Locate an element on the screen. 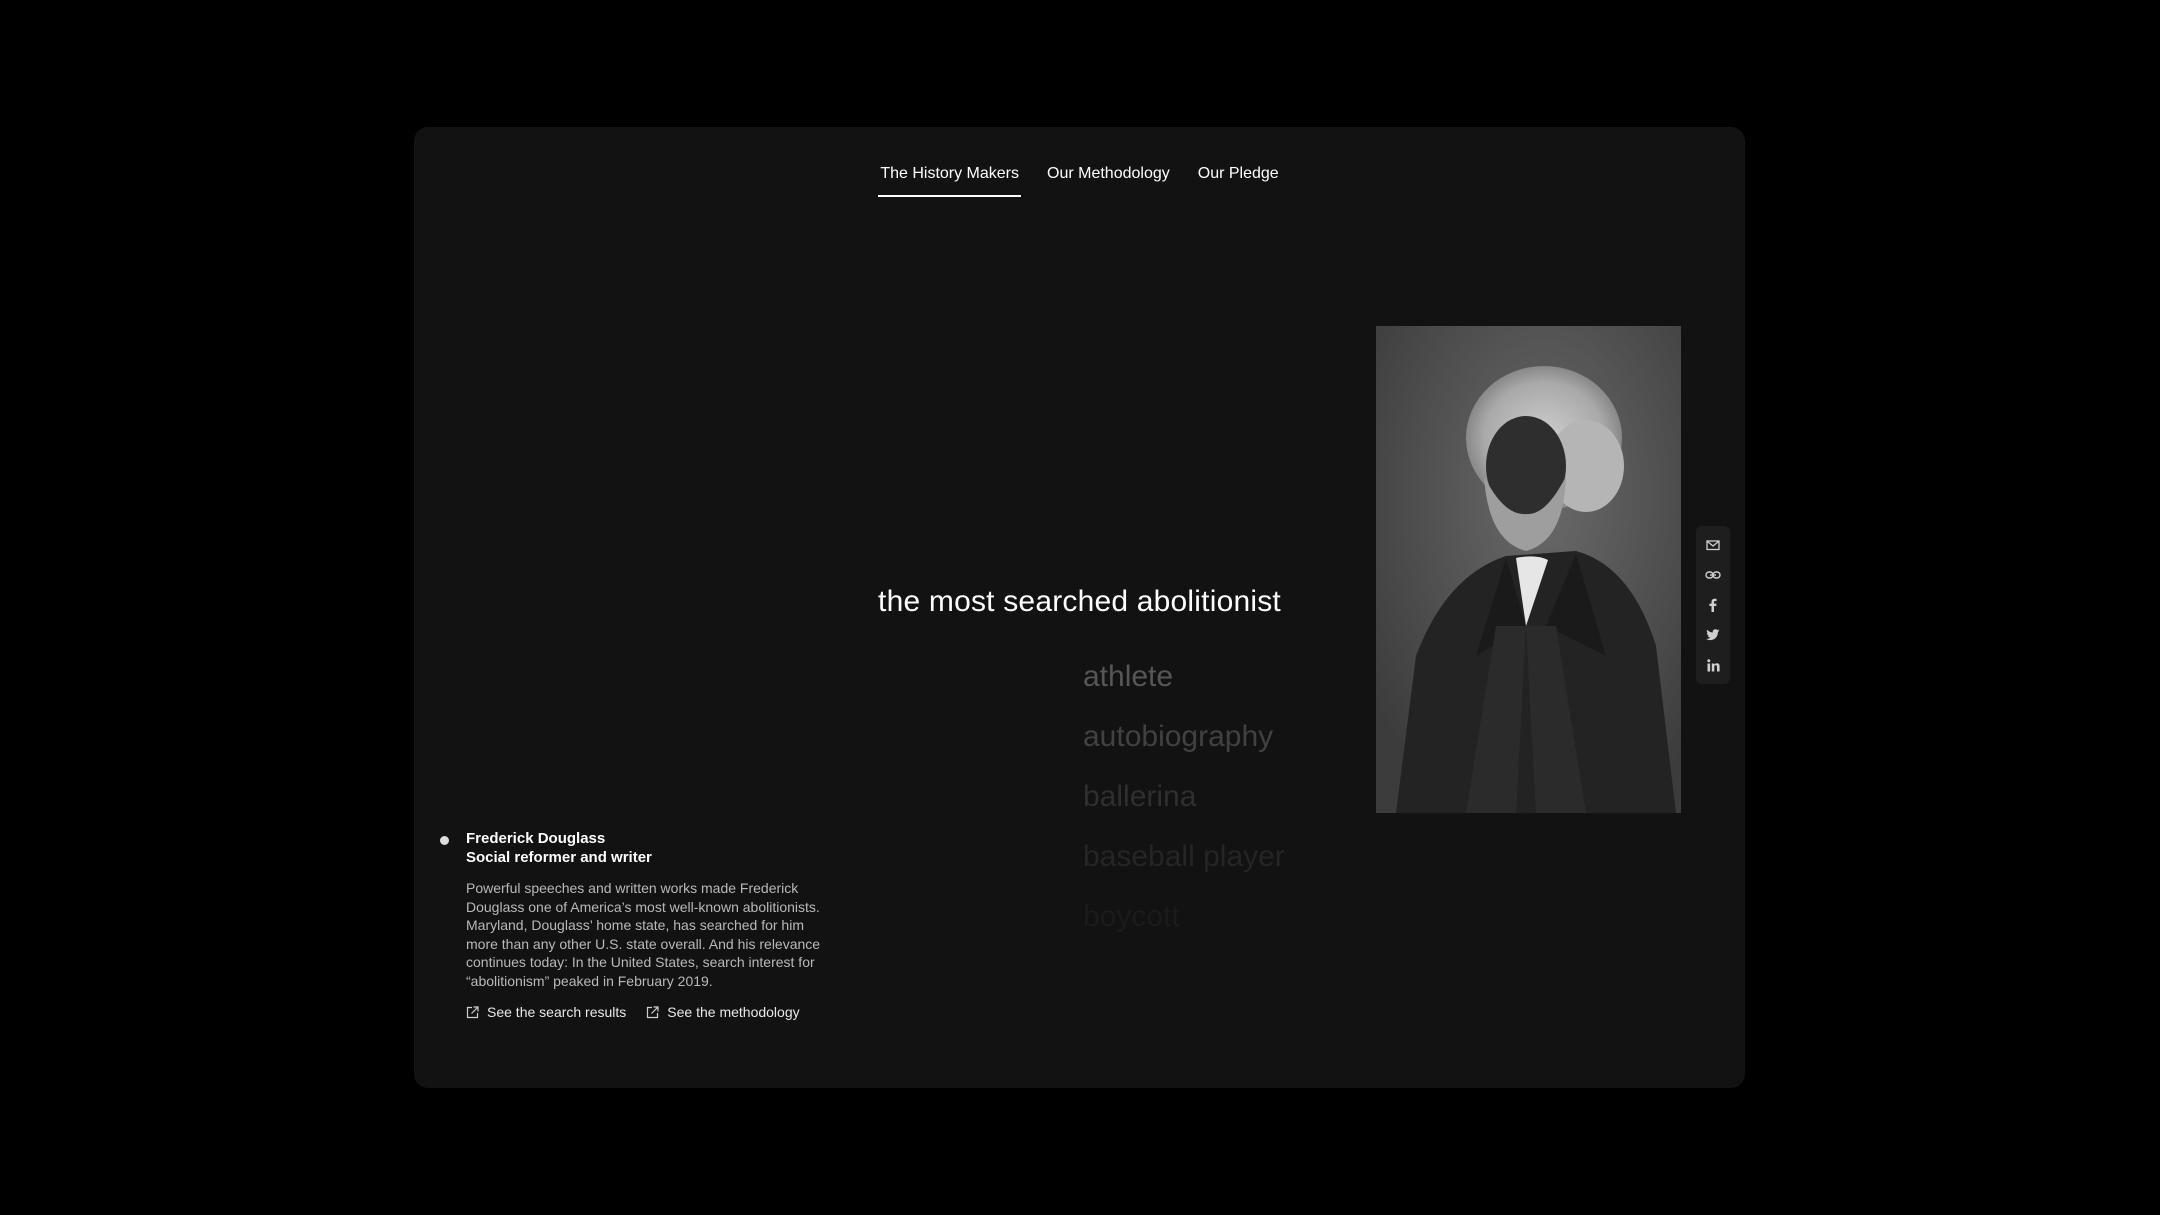 The image size is (2160, 1215). see-search-results-link: See the search results is located at coordinates (546, 1012).